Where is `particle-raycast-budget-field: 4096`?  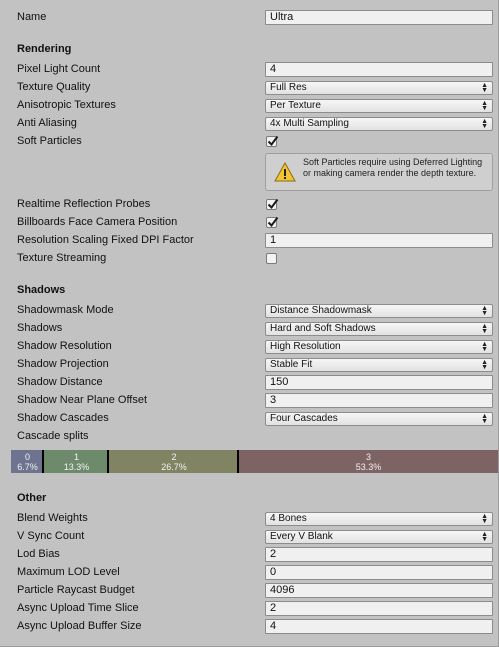
particle-raycast-budget-field: 4096 is located at coordinates (379, 590).